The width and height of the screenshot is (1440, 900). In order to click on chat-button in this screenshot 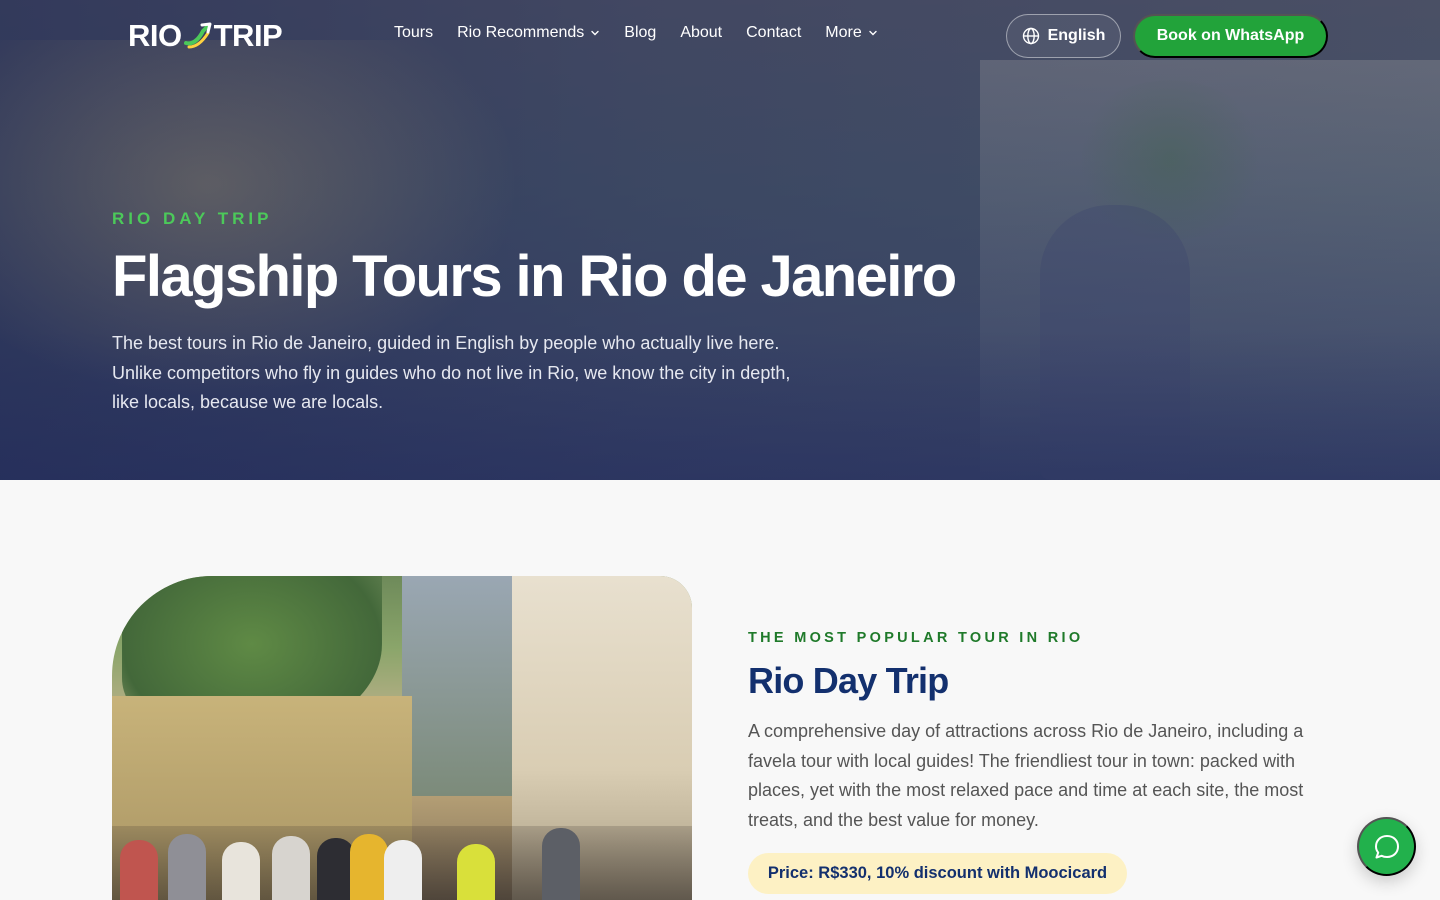, I will do `click(1386, 846)`.